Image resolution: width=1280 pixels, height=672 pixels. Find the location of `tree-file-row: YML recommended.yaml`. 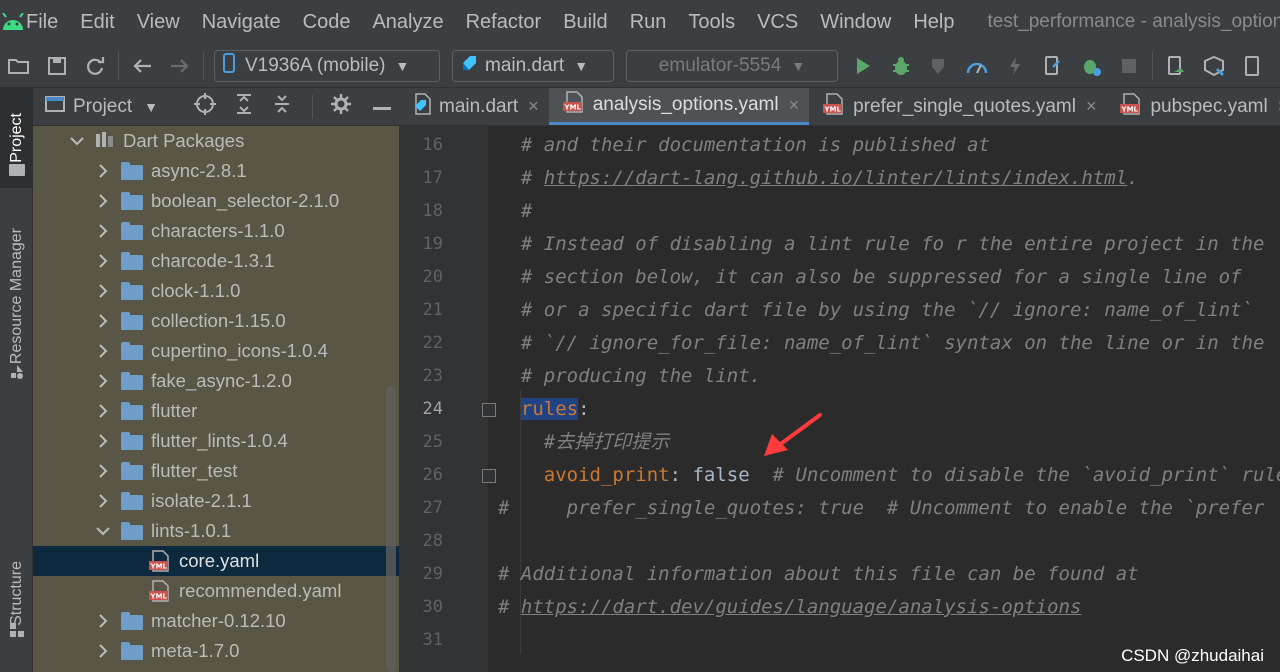

tree-file-row: YML recommended.yaml is located at coordinates (216, 591).